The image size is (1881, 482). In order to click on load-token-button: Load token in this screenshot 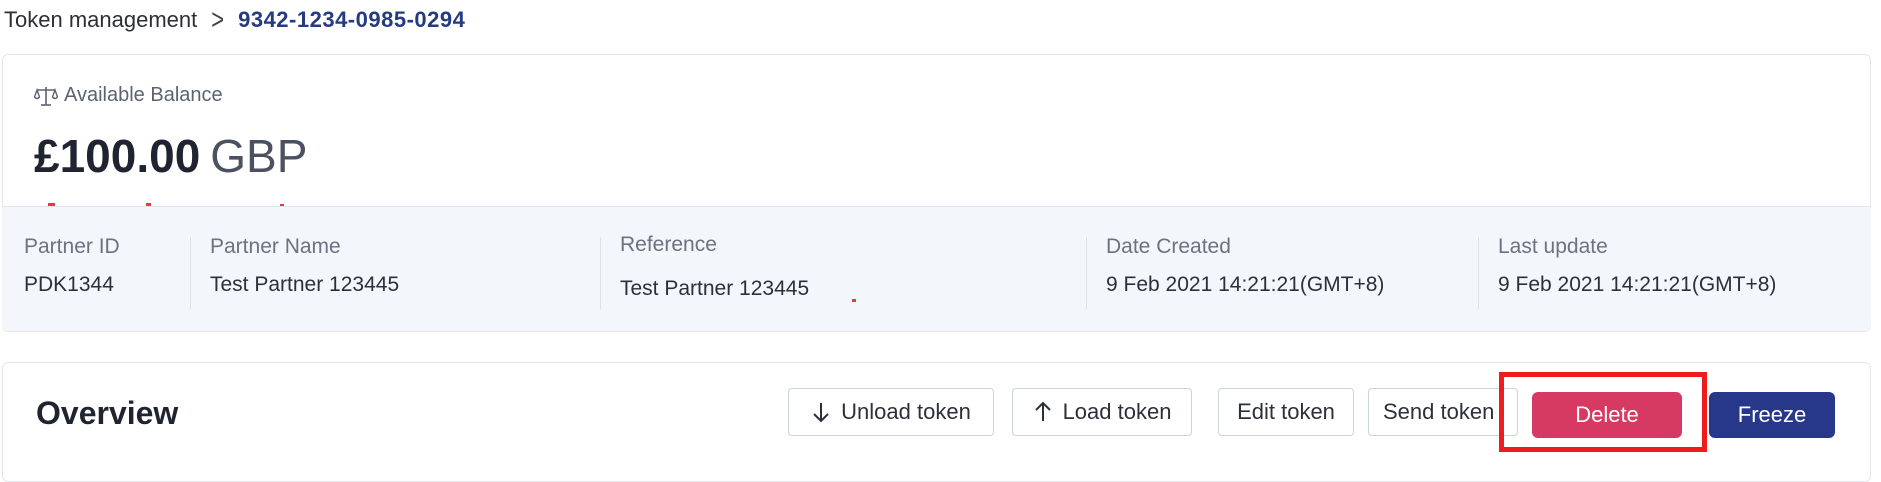, I will do `click(1102, 412)`.